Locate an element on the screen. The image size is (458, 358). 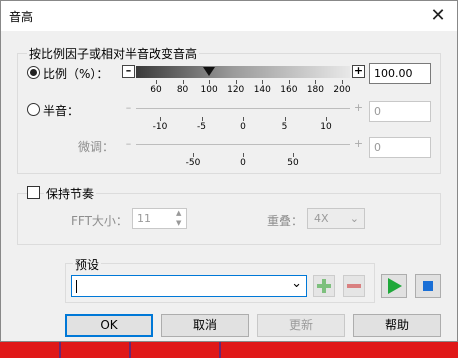
update-button: 更新 is located at coordinates (301, 325).